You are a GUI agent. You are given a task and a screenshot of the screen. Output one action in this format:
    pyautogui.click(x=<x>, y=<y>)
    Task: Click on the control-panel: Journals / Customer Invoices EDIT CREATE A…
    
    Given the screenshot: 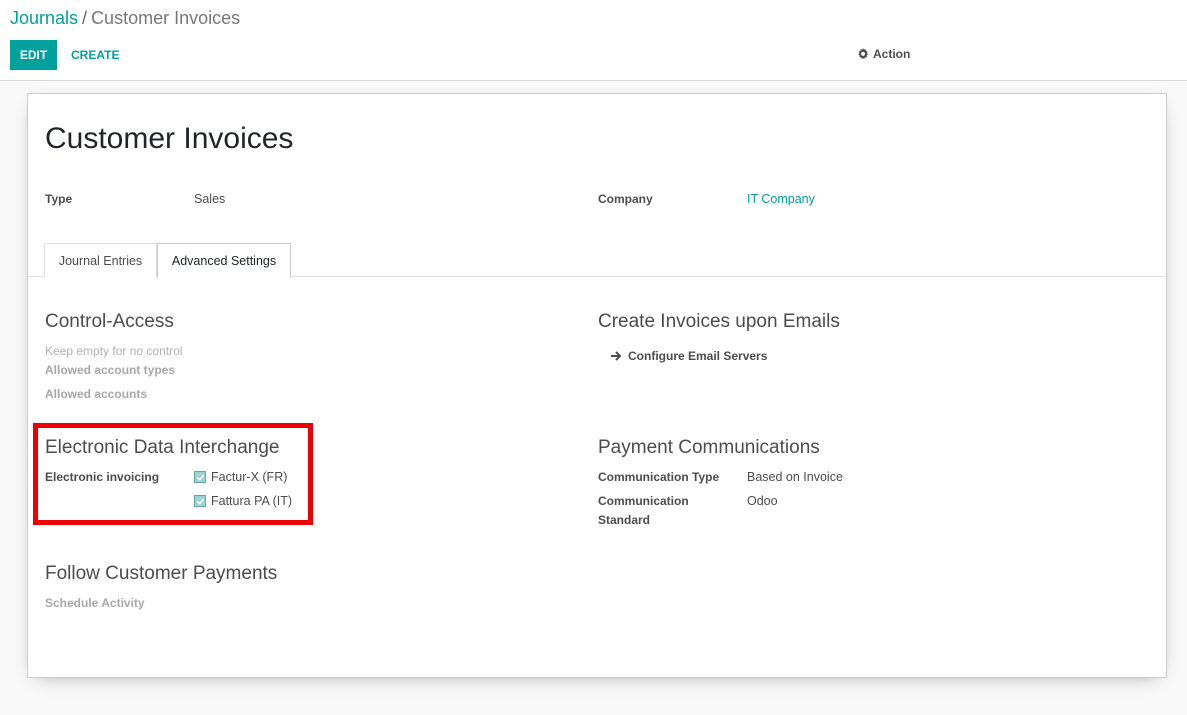 What is the action you would take?
    pyautogui.click(x=593, y=40)
    